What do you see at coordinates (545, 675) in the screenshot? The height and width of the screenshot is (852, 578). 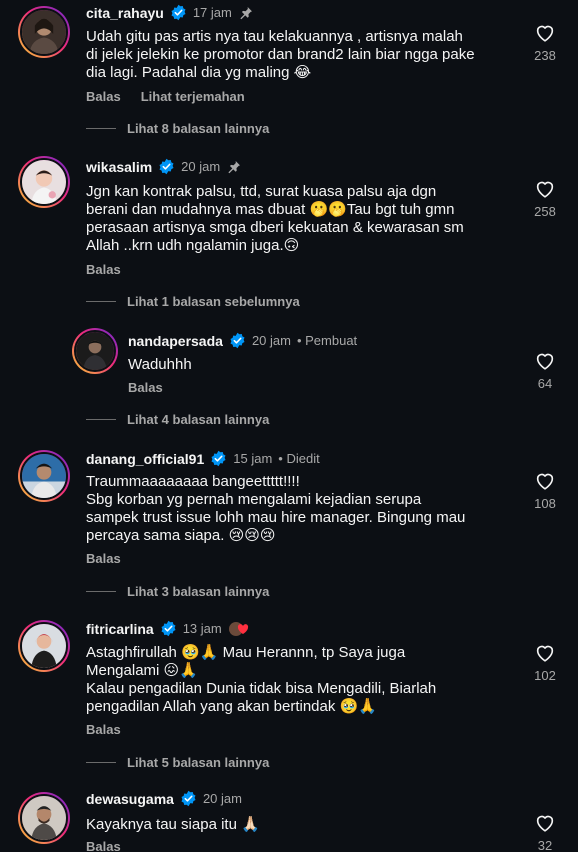 I see `like-count: 102` at bounding box center [545, 675].